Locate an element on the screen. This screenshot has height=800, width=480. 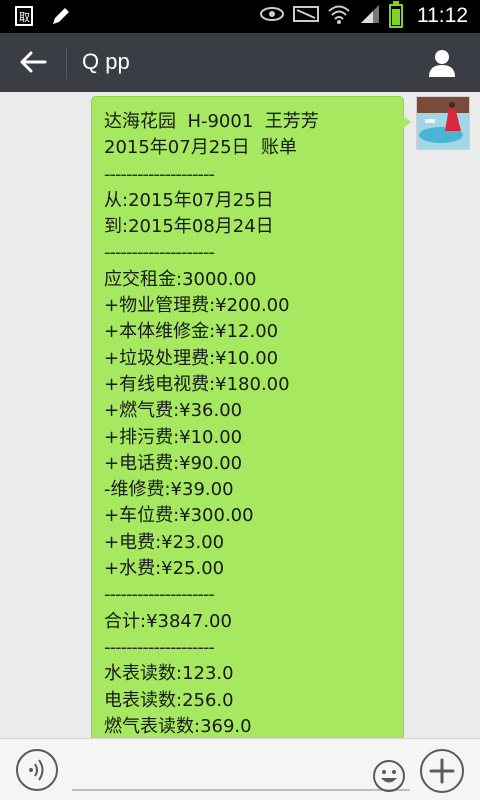
edit-icon is located at coordinates (61, 18).